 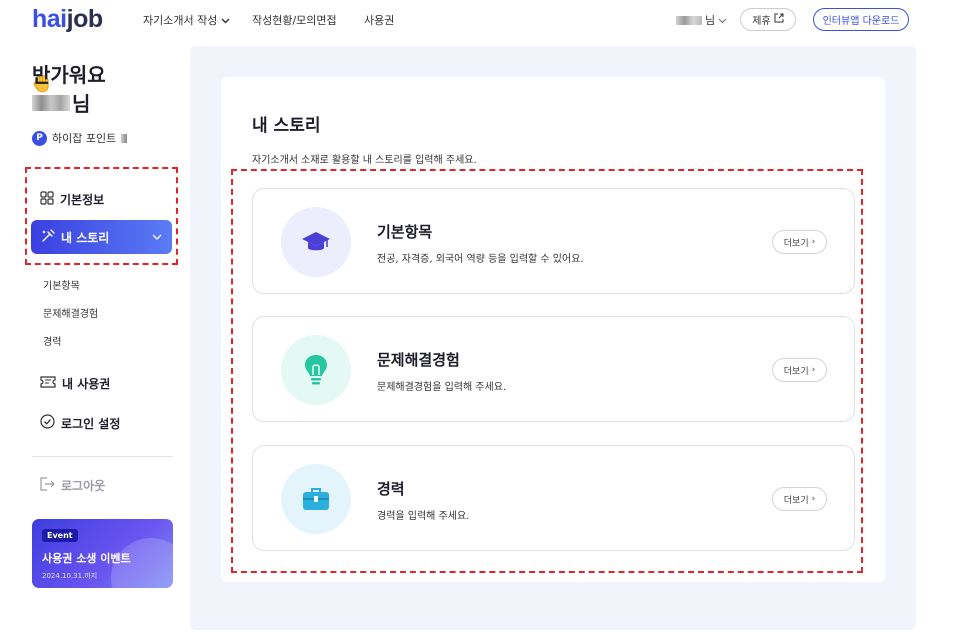 I want to click on sidebar-item-my-ticket: 내 사용권, so click(x=75, y=383).